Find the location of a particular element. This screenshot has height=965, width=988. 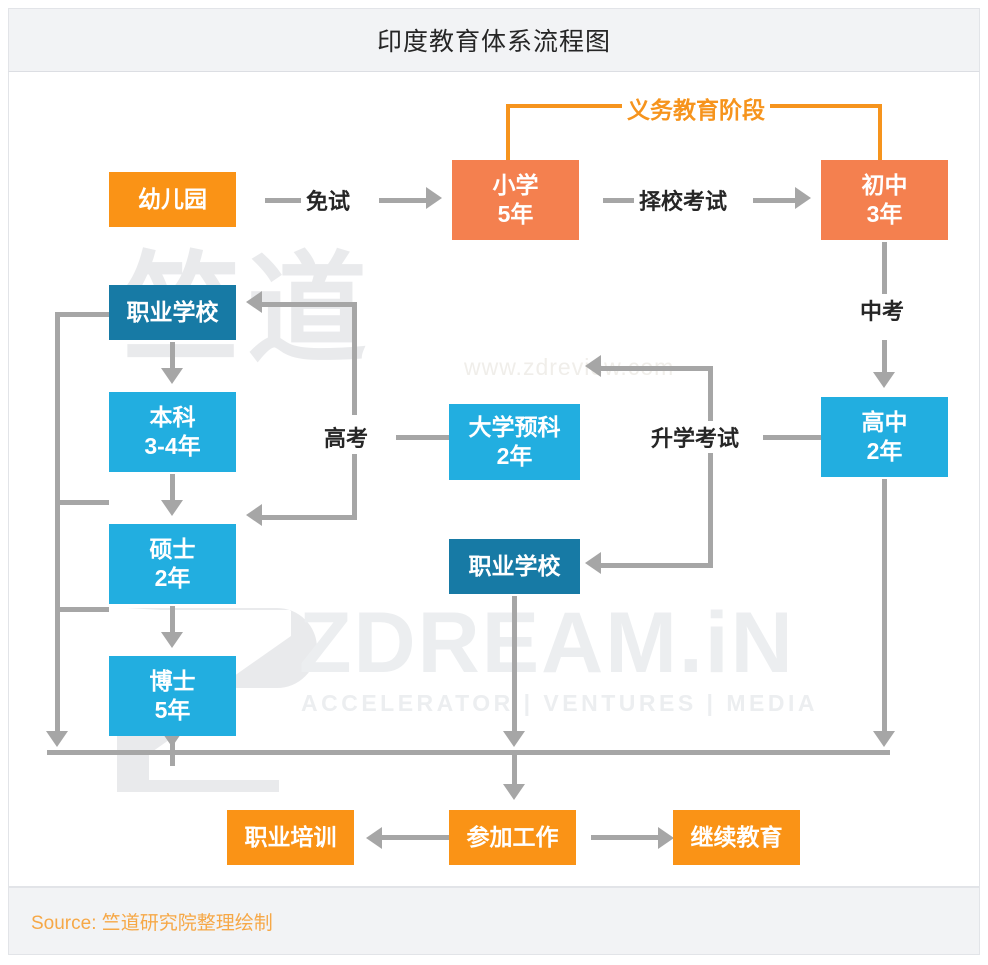

edge-label-advancement-exam: 升学考试 is located at coordinates (695, 437).